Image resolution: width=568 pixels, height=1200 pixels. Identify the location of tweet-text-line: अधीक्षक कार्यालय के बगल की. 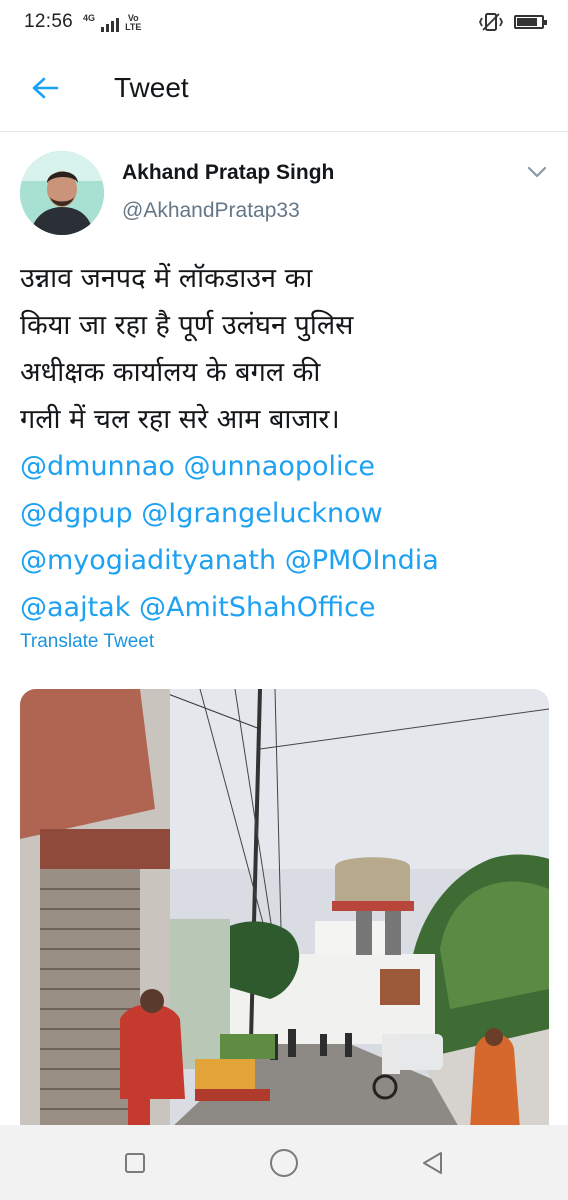
(170, 372).